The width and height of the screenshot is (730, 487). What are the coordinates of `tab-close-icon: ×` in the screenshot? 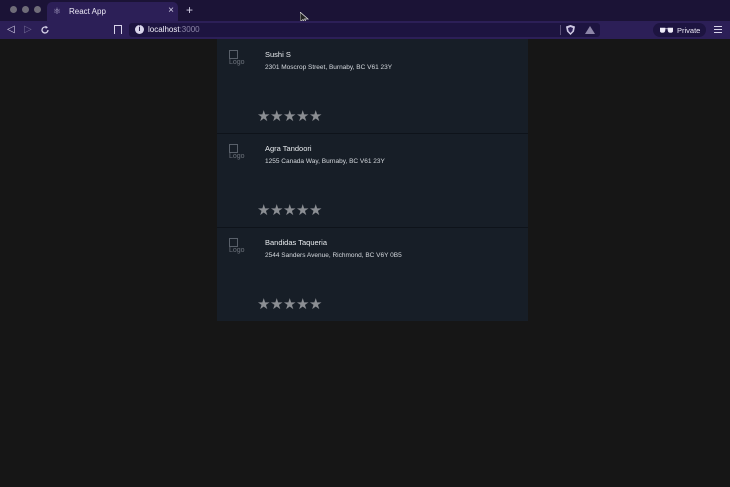 It's located at (171, 11).